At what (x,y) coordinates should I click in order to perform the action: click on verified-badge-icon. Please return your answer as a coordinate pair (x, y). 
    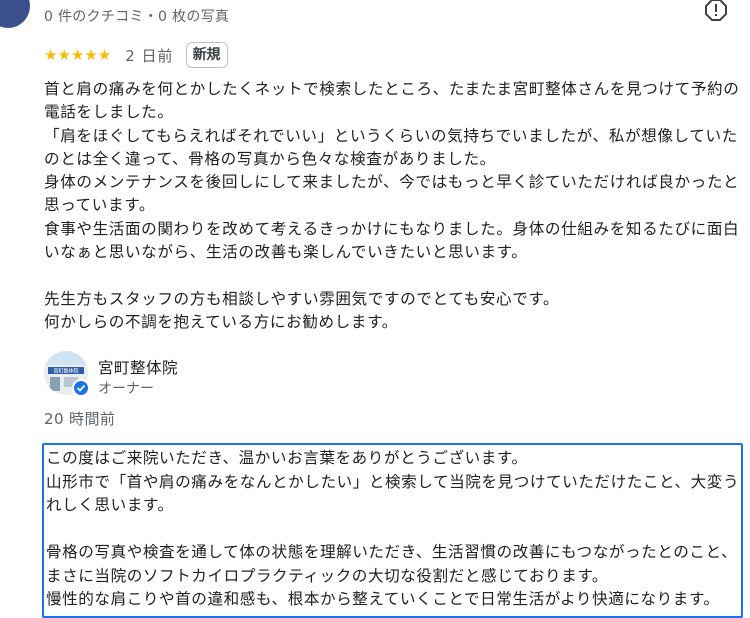
    Looking at the image, I should click on (81, 388).